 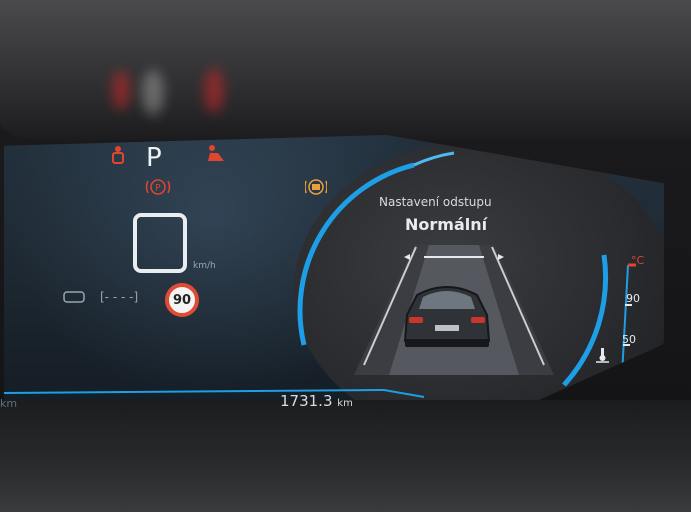 What do you see at coordinates (154, 158) in the screenshot?
I see `gear-indicator: P` at bounding box center [154, 158].